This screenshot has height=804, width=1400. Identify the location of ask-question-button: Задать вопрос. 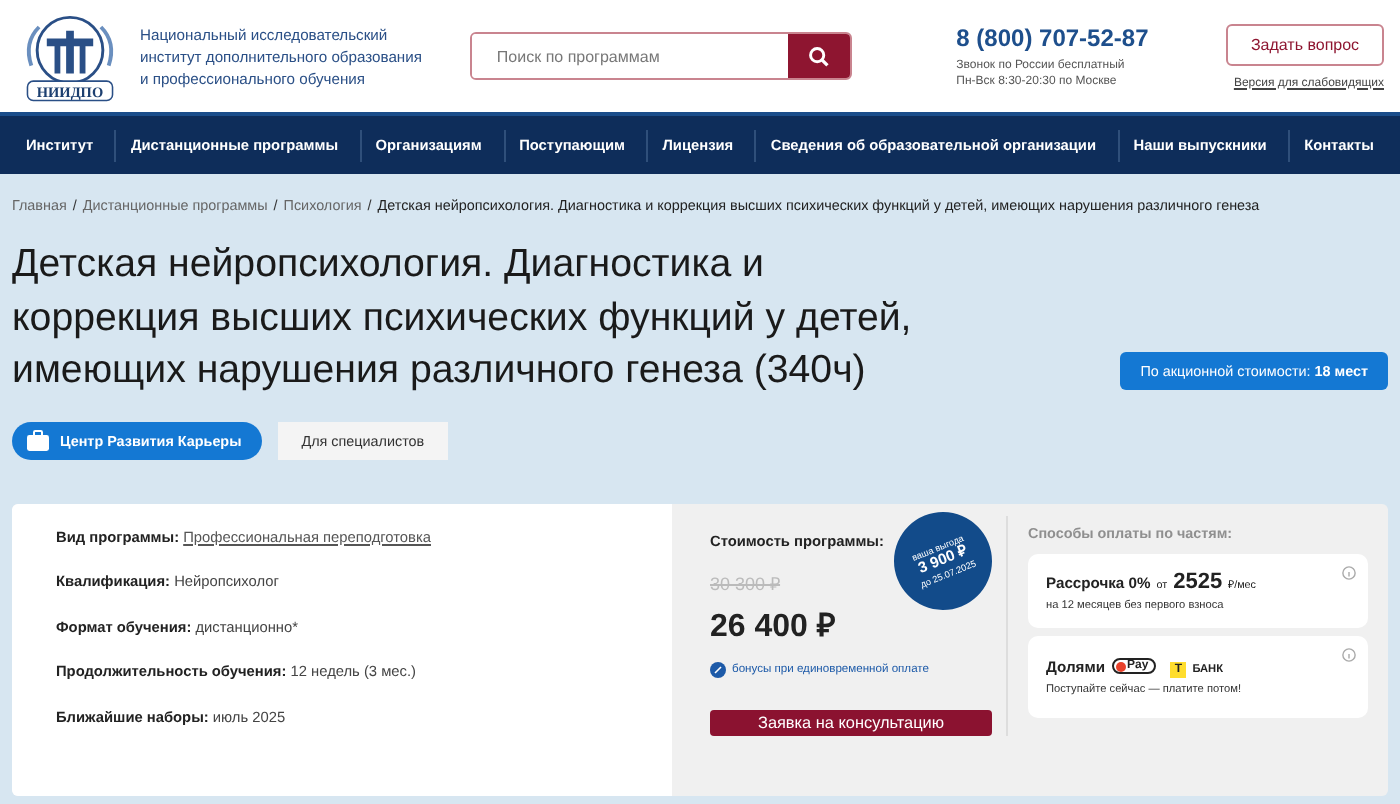
(1305, 44).